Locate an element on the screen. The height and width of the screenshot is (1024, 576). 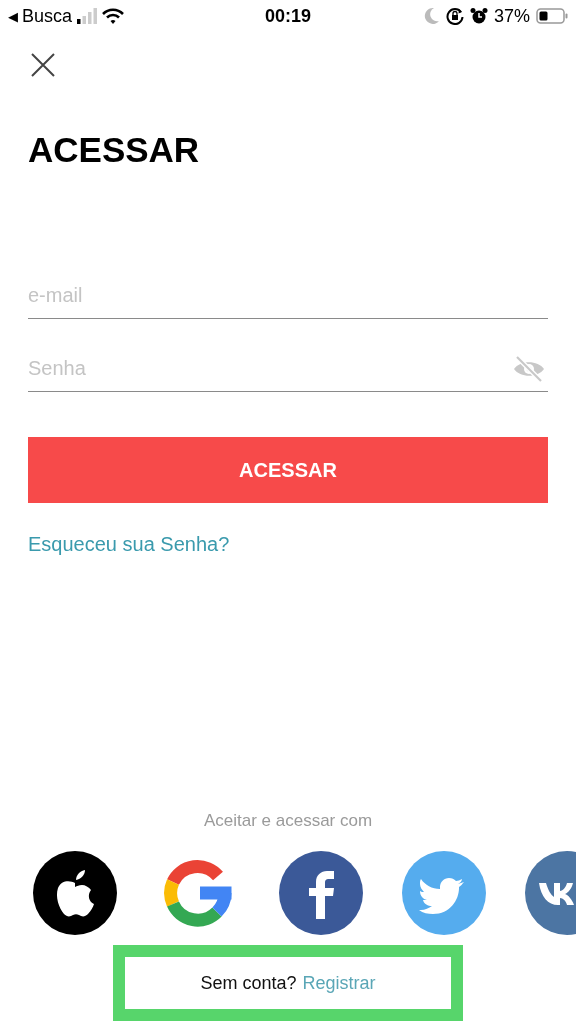
login-button: ACESSAR is located at coordinates (288, 470).